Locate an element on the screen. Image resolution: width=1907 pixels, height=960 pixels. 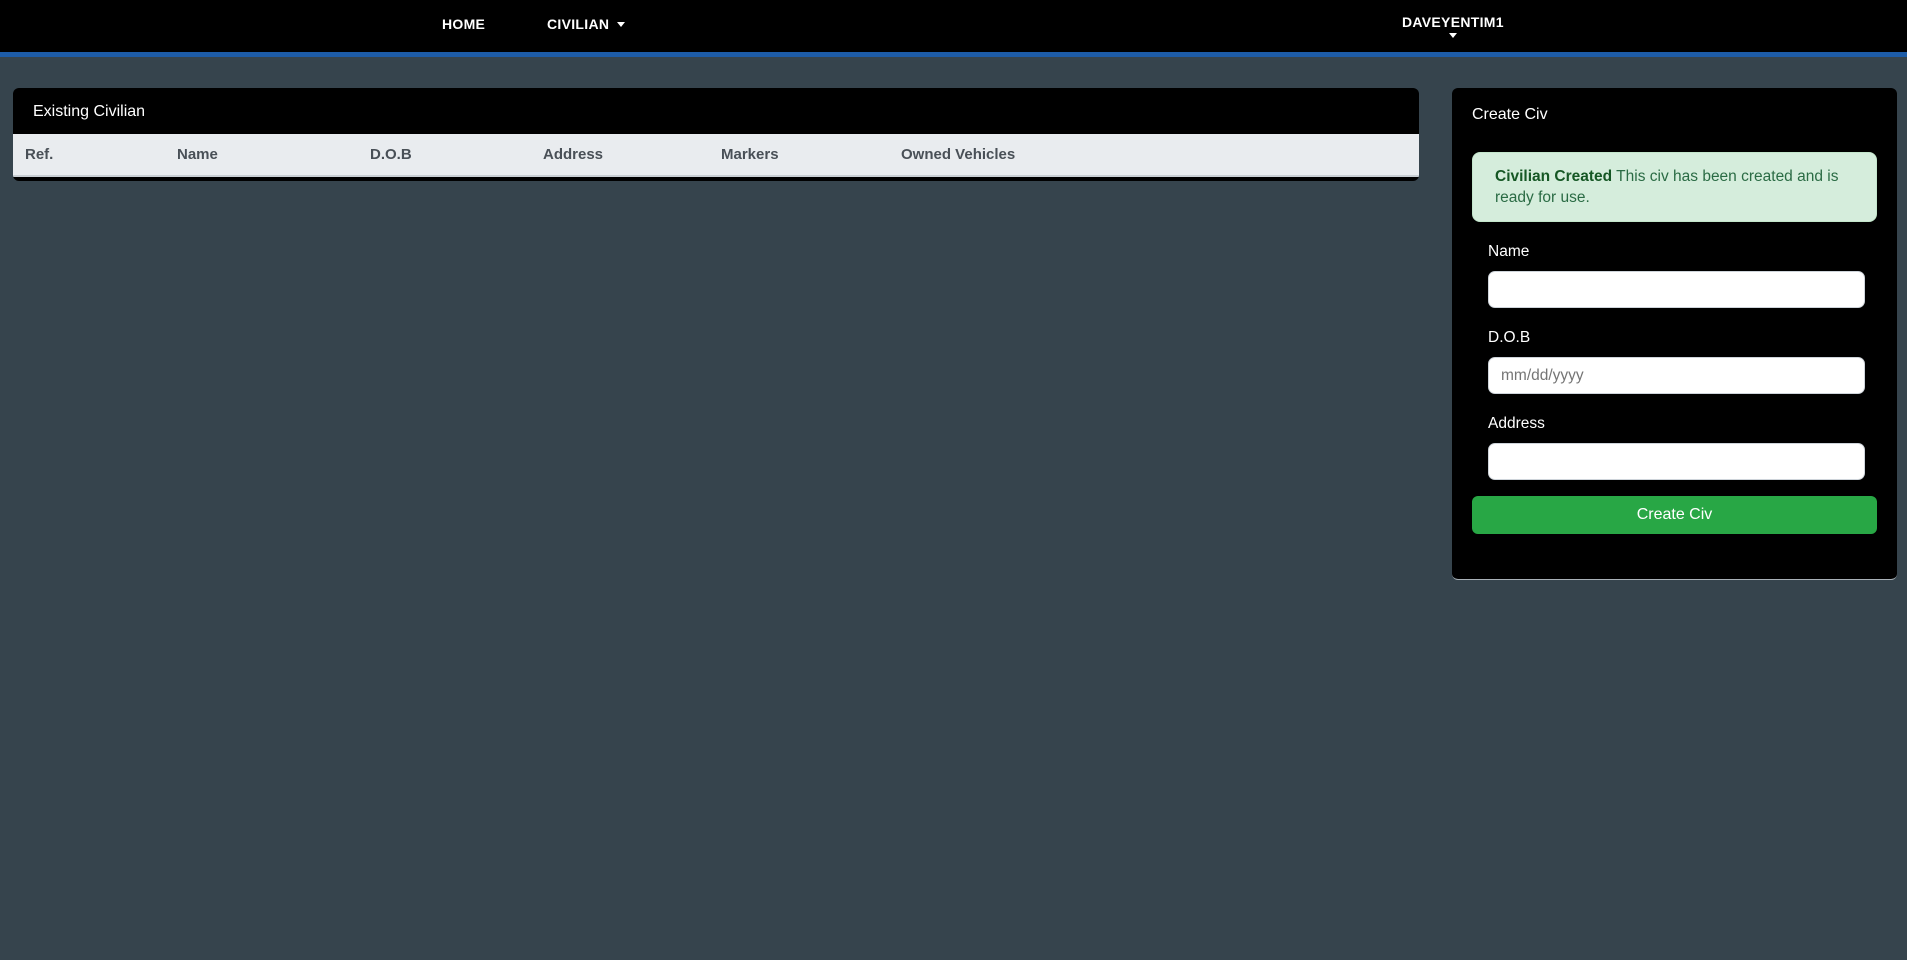
nav-item-civilian-dropdown: CIVILIAN is located at coordinates (586, 24).